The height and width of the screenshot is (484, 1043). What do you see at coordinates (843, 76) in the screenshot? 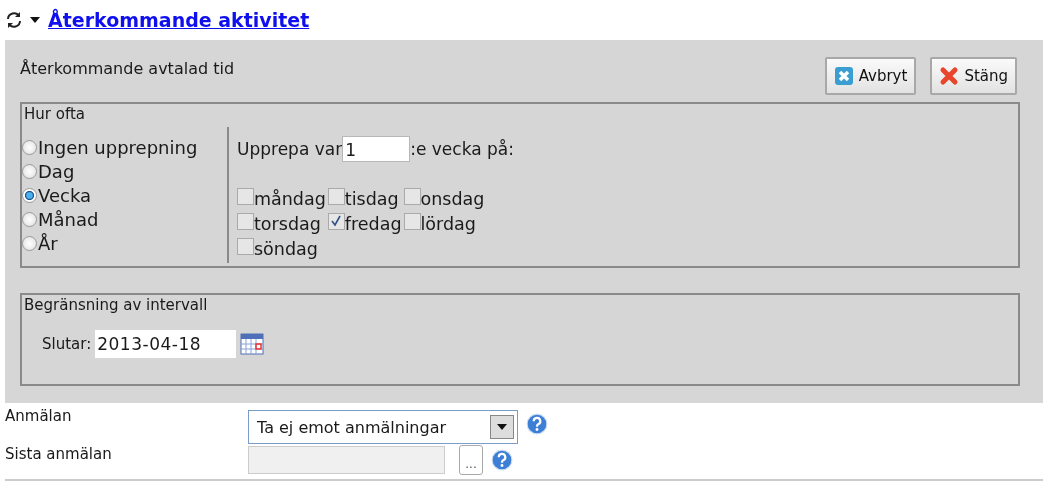
I see `cancel-icon` at bounding box center [843, 76].